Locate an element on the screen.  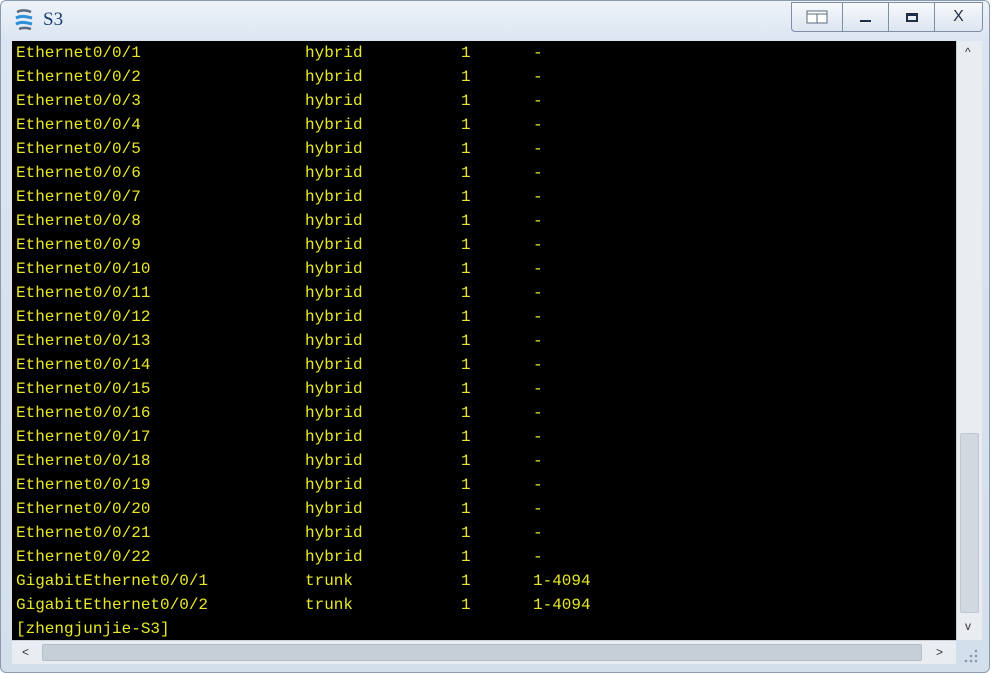
window-controls: X is located at coordinates (887, 17).